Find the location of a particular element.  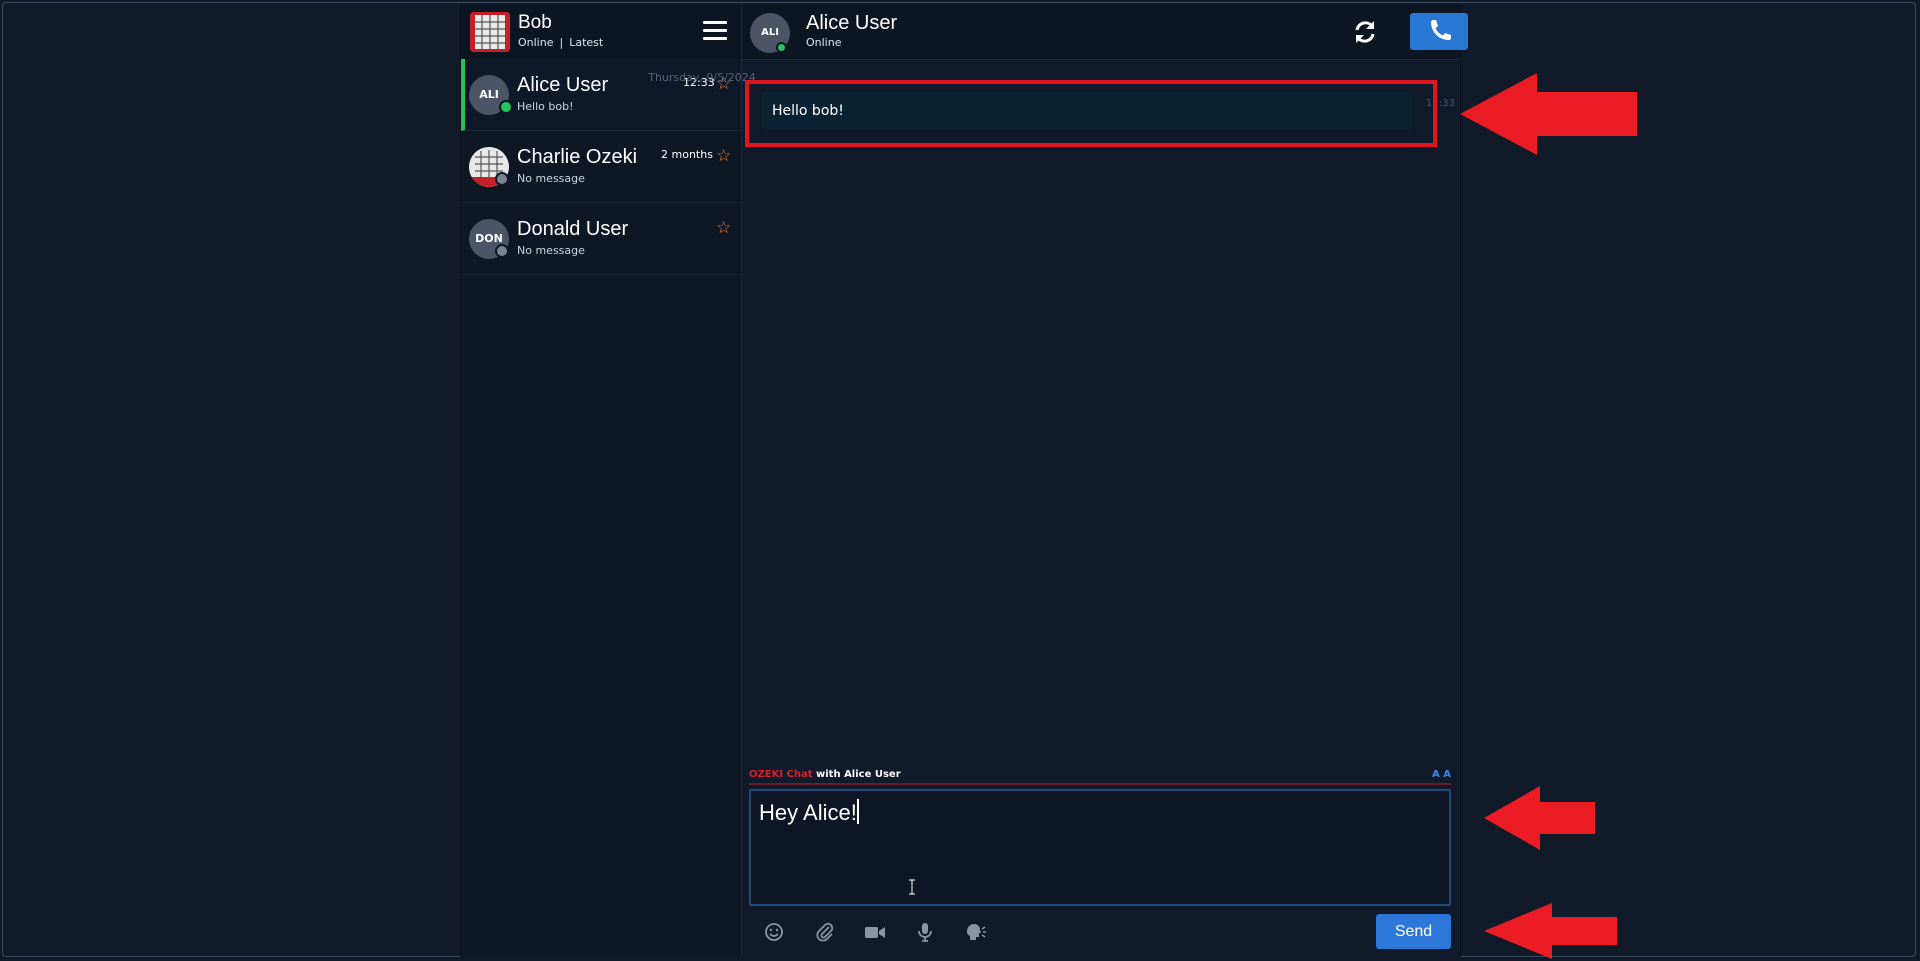

message-input-value: Hey Alice! is located at coordinates (809, 812).